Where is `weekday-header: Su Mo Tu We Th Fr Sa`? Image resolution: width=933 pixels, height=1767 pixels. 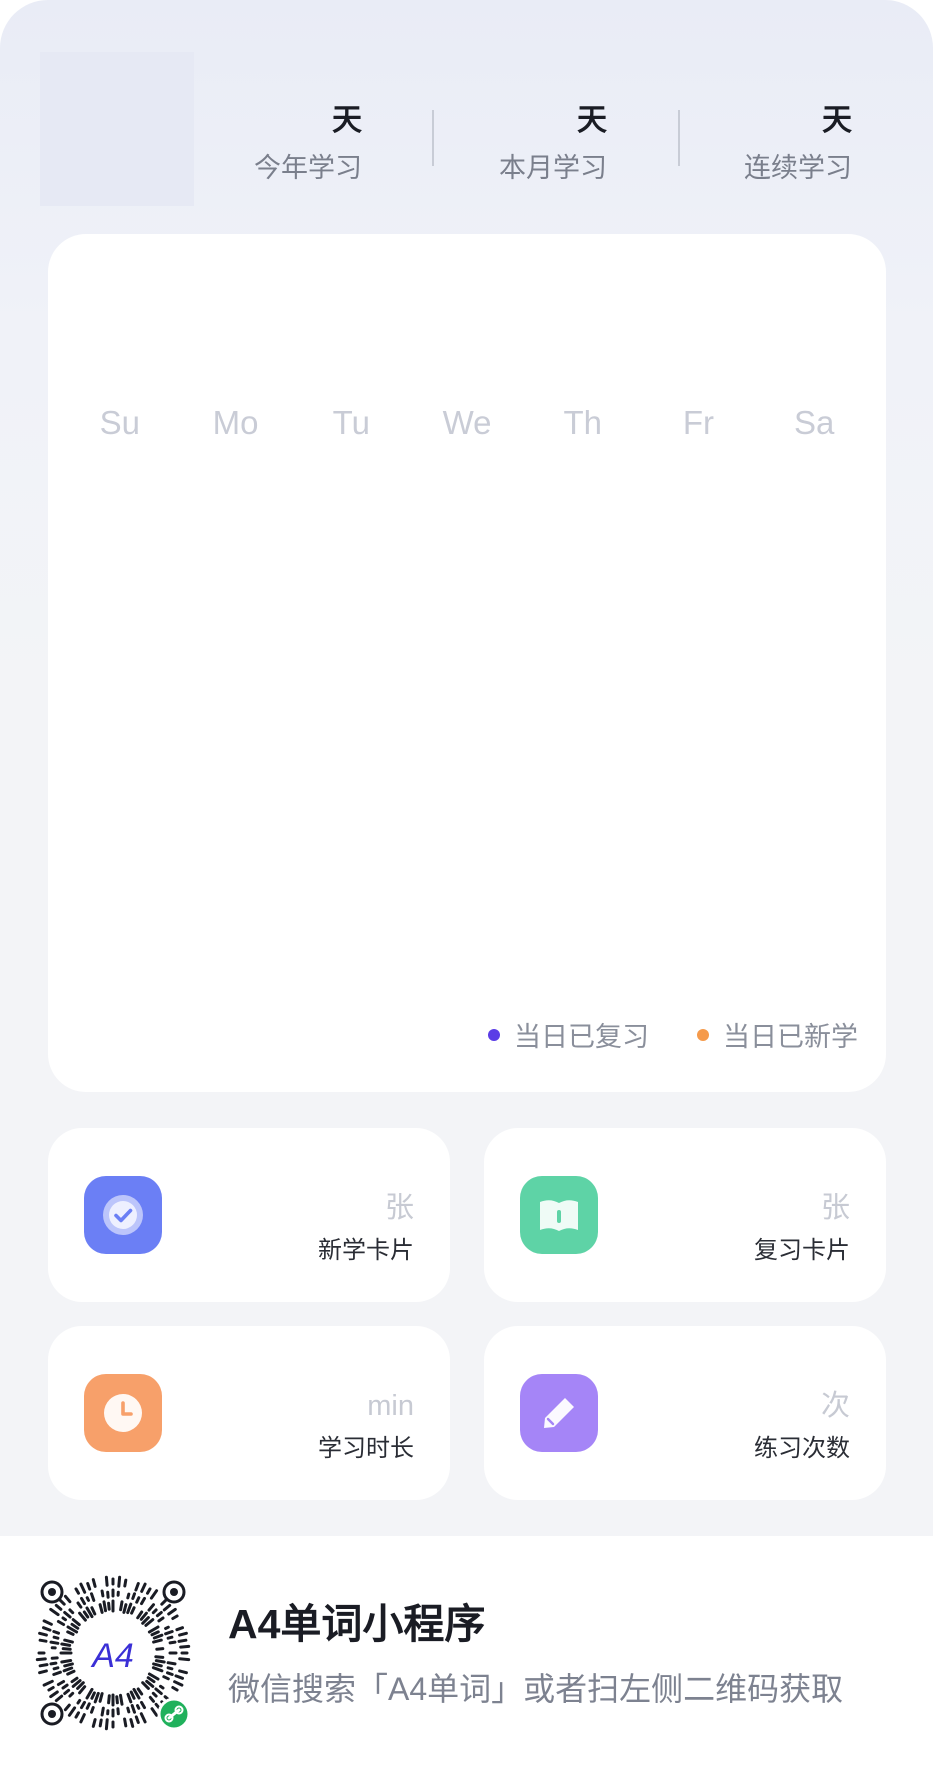 weekday-header: Su Mo Tu We Th Fr Sa is located at coordinates (467, 423).